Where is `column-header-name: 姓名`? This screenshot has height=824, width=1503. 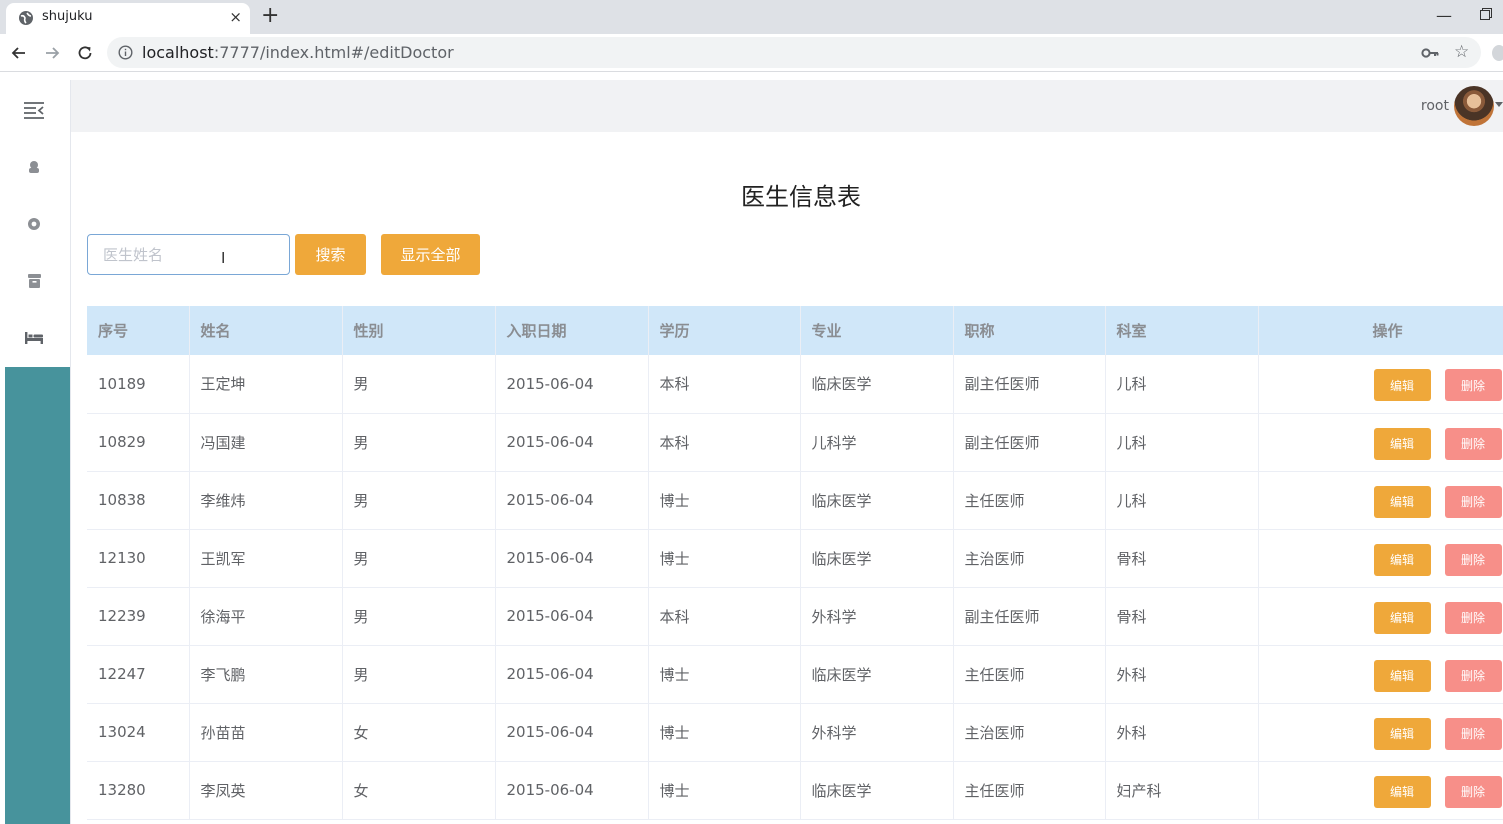
column-header-name: 姓名 is located at coordinates (266, 330).